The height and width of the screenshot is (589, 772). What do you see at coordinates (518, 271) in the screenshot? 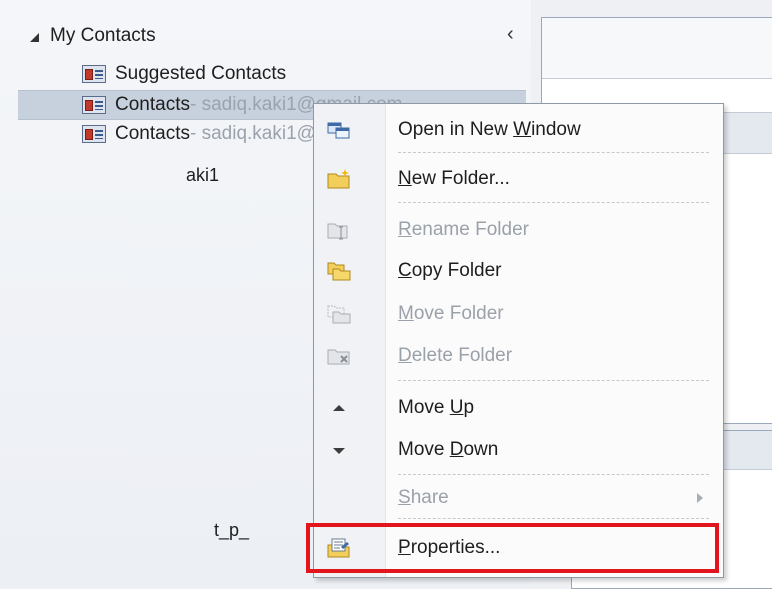
I see `menu-item-copy-folder: Copy Folder` at bounding box center [518, 271].